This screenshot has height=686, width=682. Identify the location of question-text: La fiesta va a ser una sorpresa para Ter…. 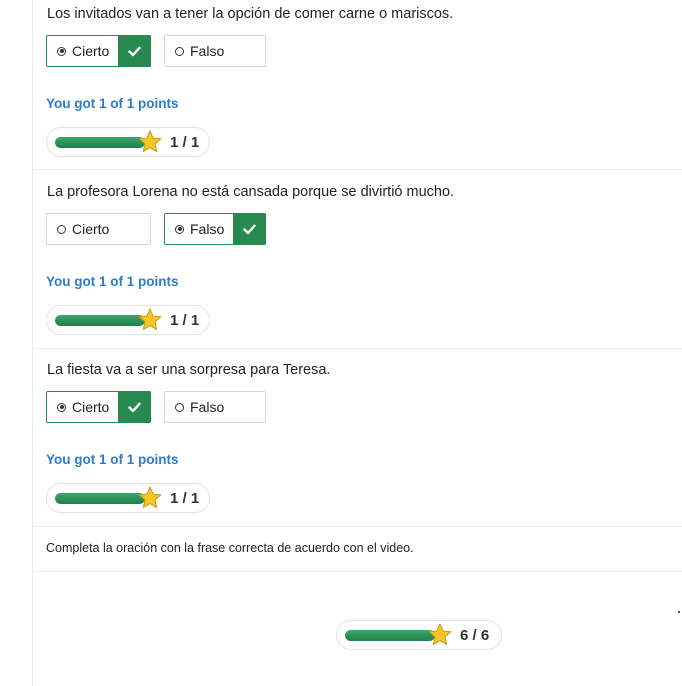
(189, 370).